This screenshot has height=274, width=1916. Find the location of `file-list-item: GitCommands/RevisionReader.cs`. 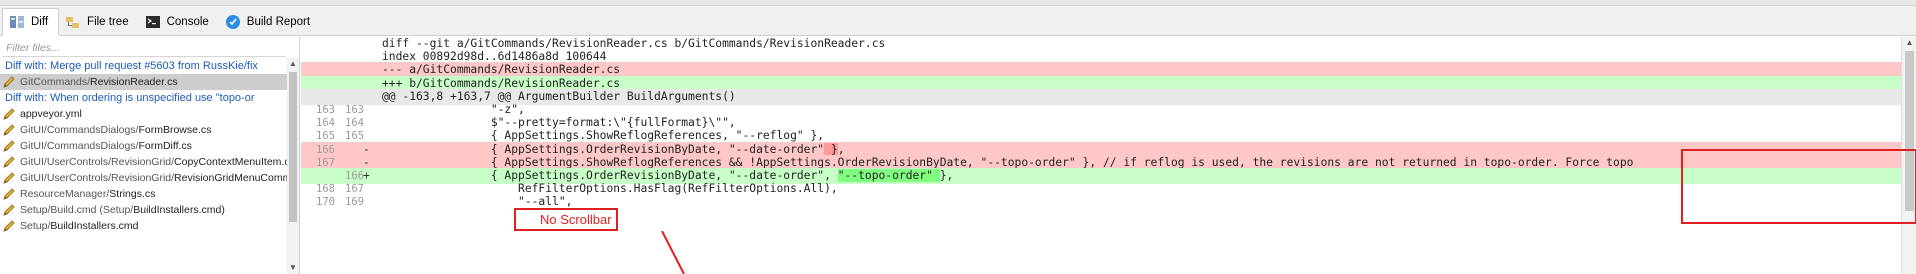

file-list-item: GitCommands/RevisionReader.cs is located at coordinates (143, 82).